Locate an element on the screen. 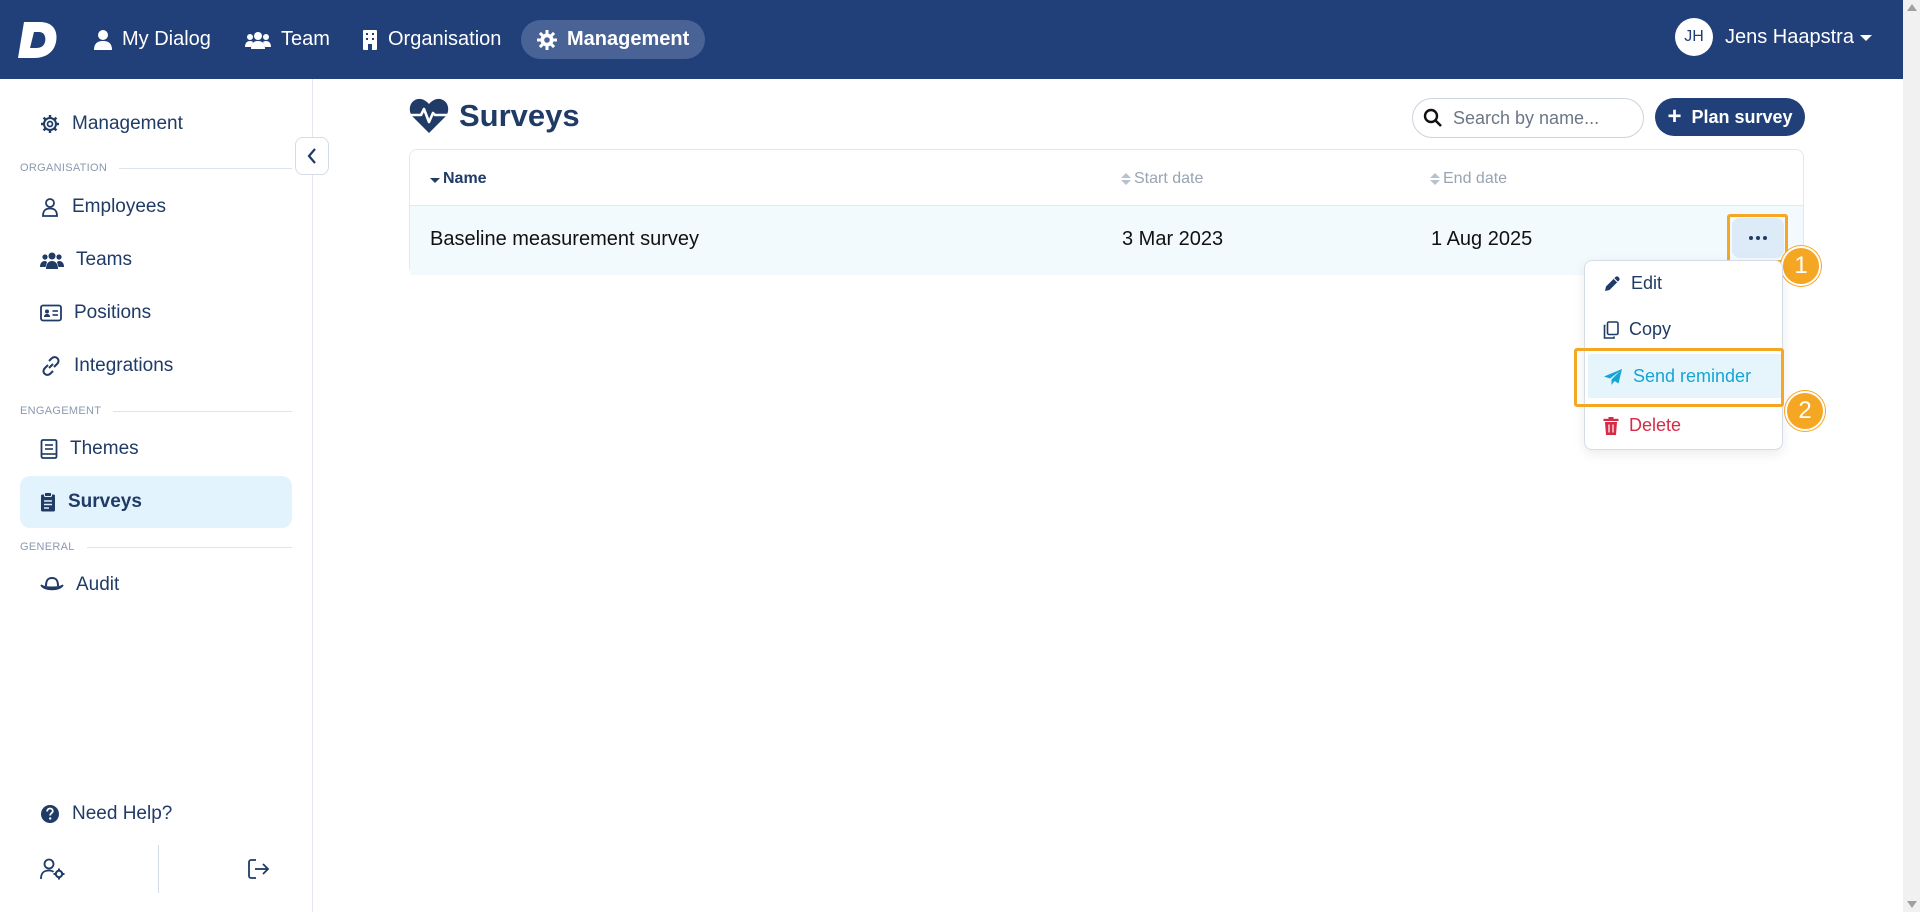  sidebar-item-label: Positions is located at coordinates (113, 312).